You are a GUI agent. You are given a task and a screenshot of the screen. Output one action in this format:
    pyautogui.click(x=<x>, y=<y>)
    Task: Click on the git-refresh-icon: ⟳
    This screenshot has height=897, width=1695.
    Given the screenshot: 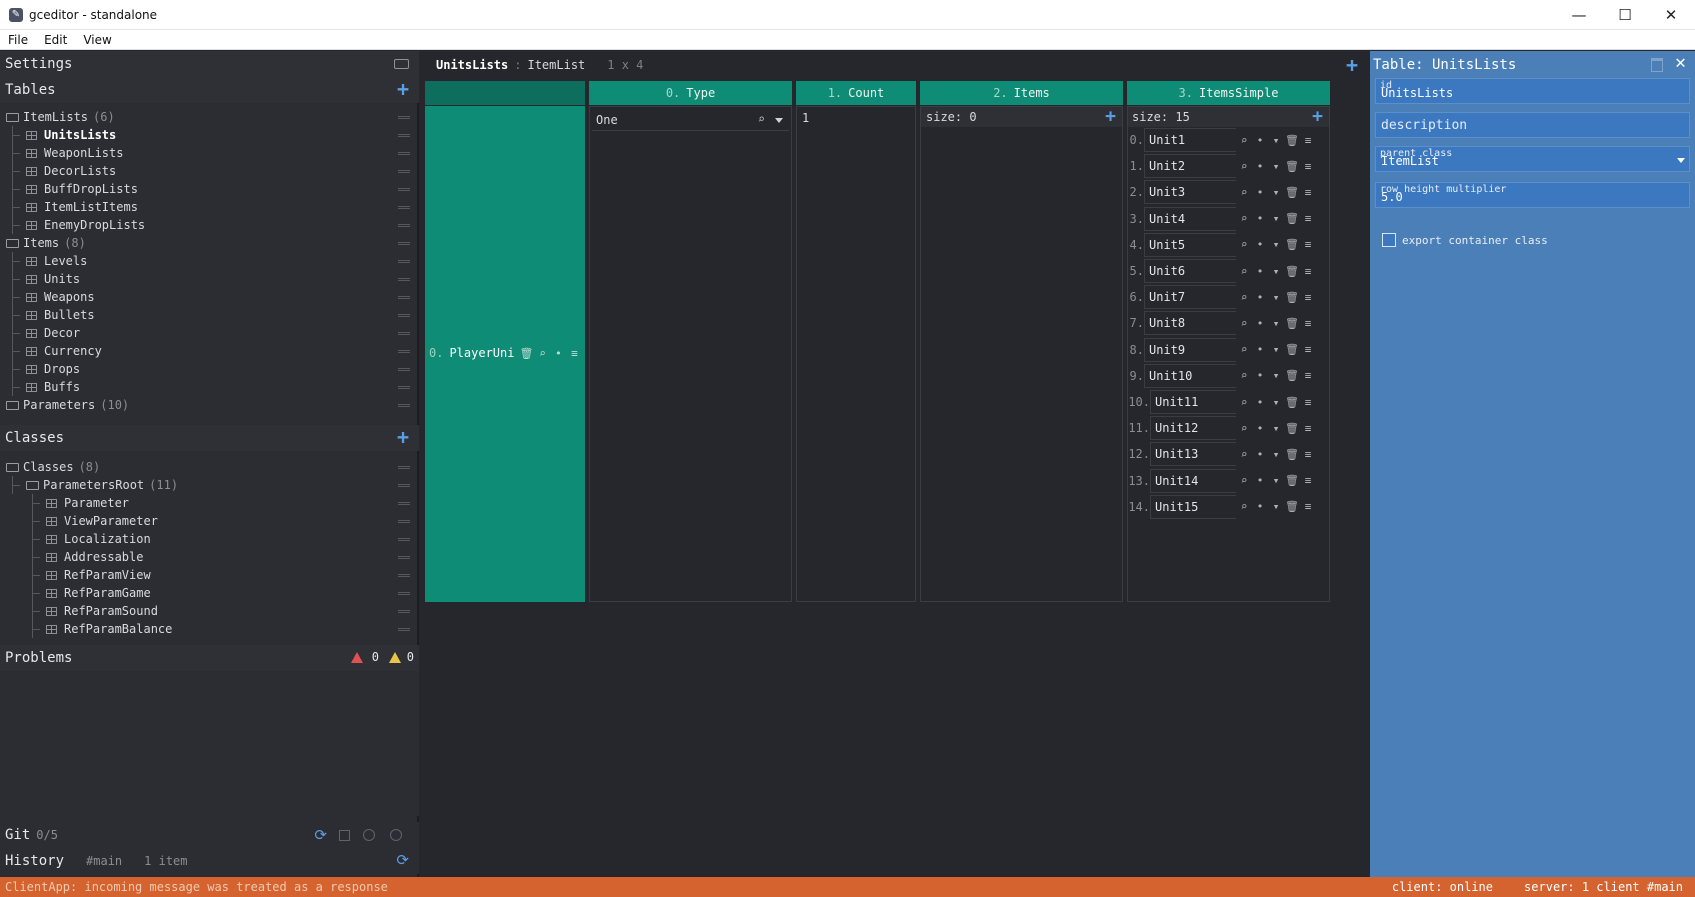 What is the action you would take?
    pyautogui.click(x=320, y=835)
    